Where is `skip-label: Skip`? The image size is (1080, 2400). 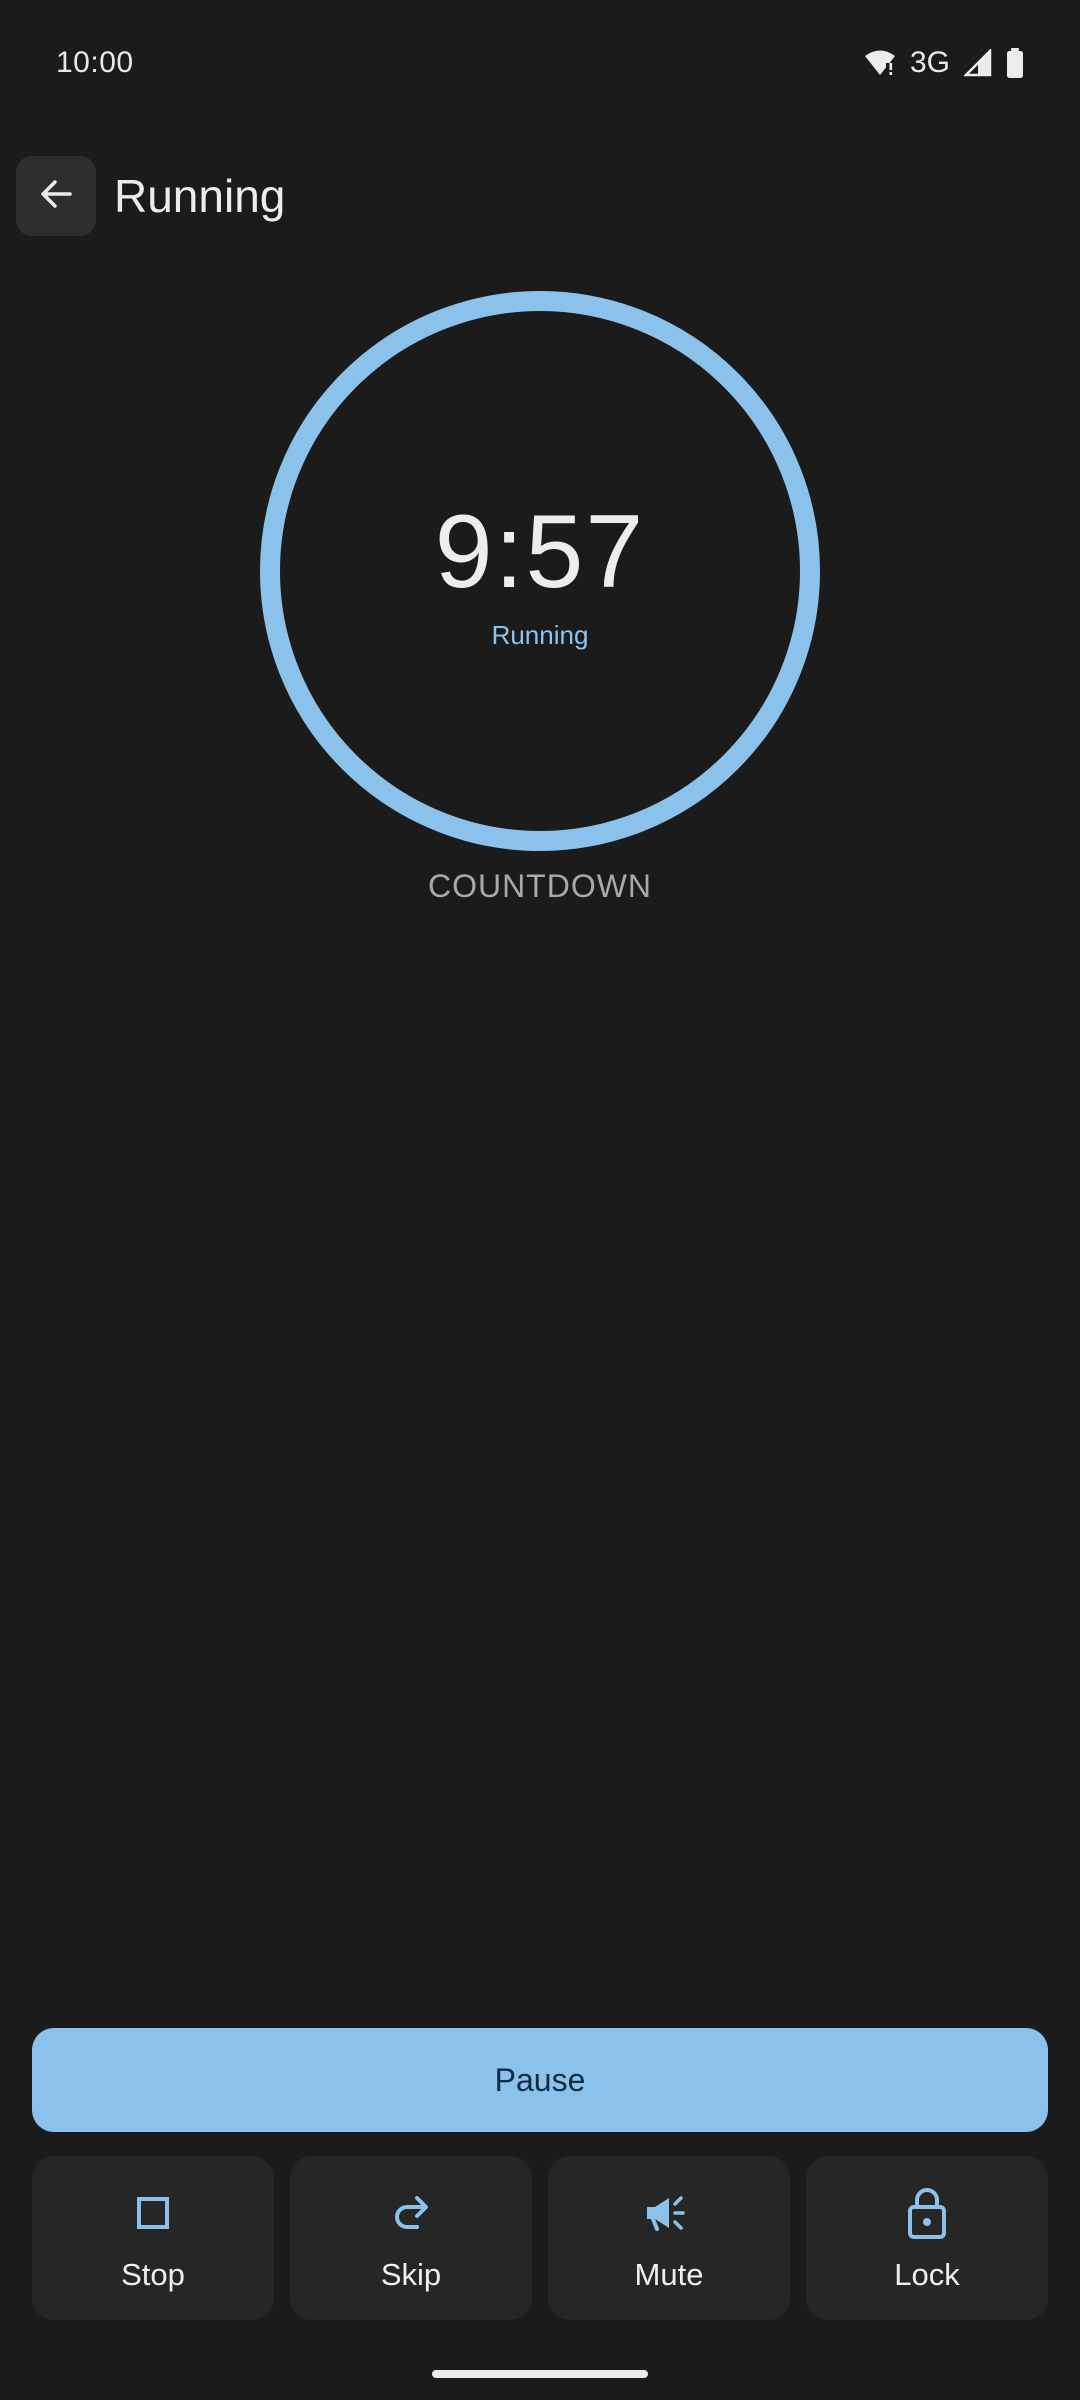 skip-label: Skip is located at coordinates (411, 2274).